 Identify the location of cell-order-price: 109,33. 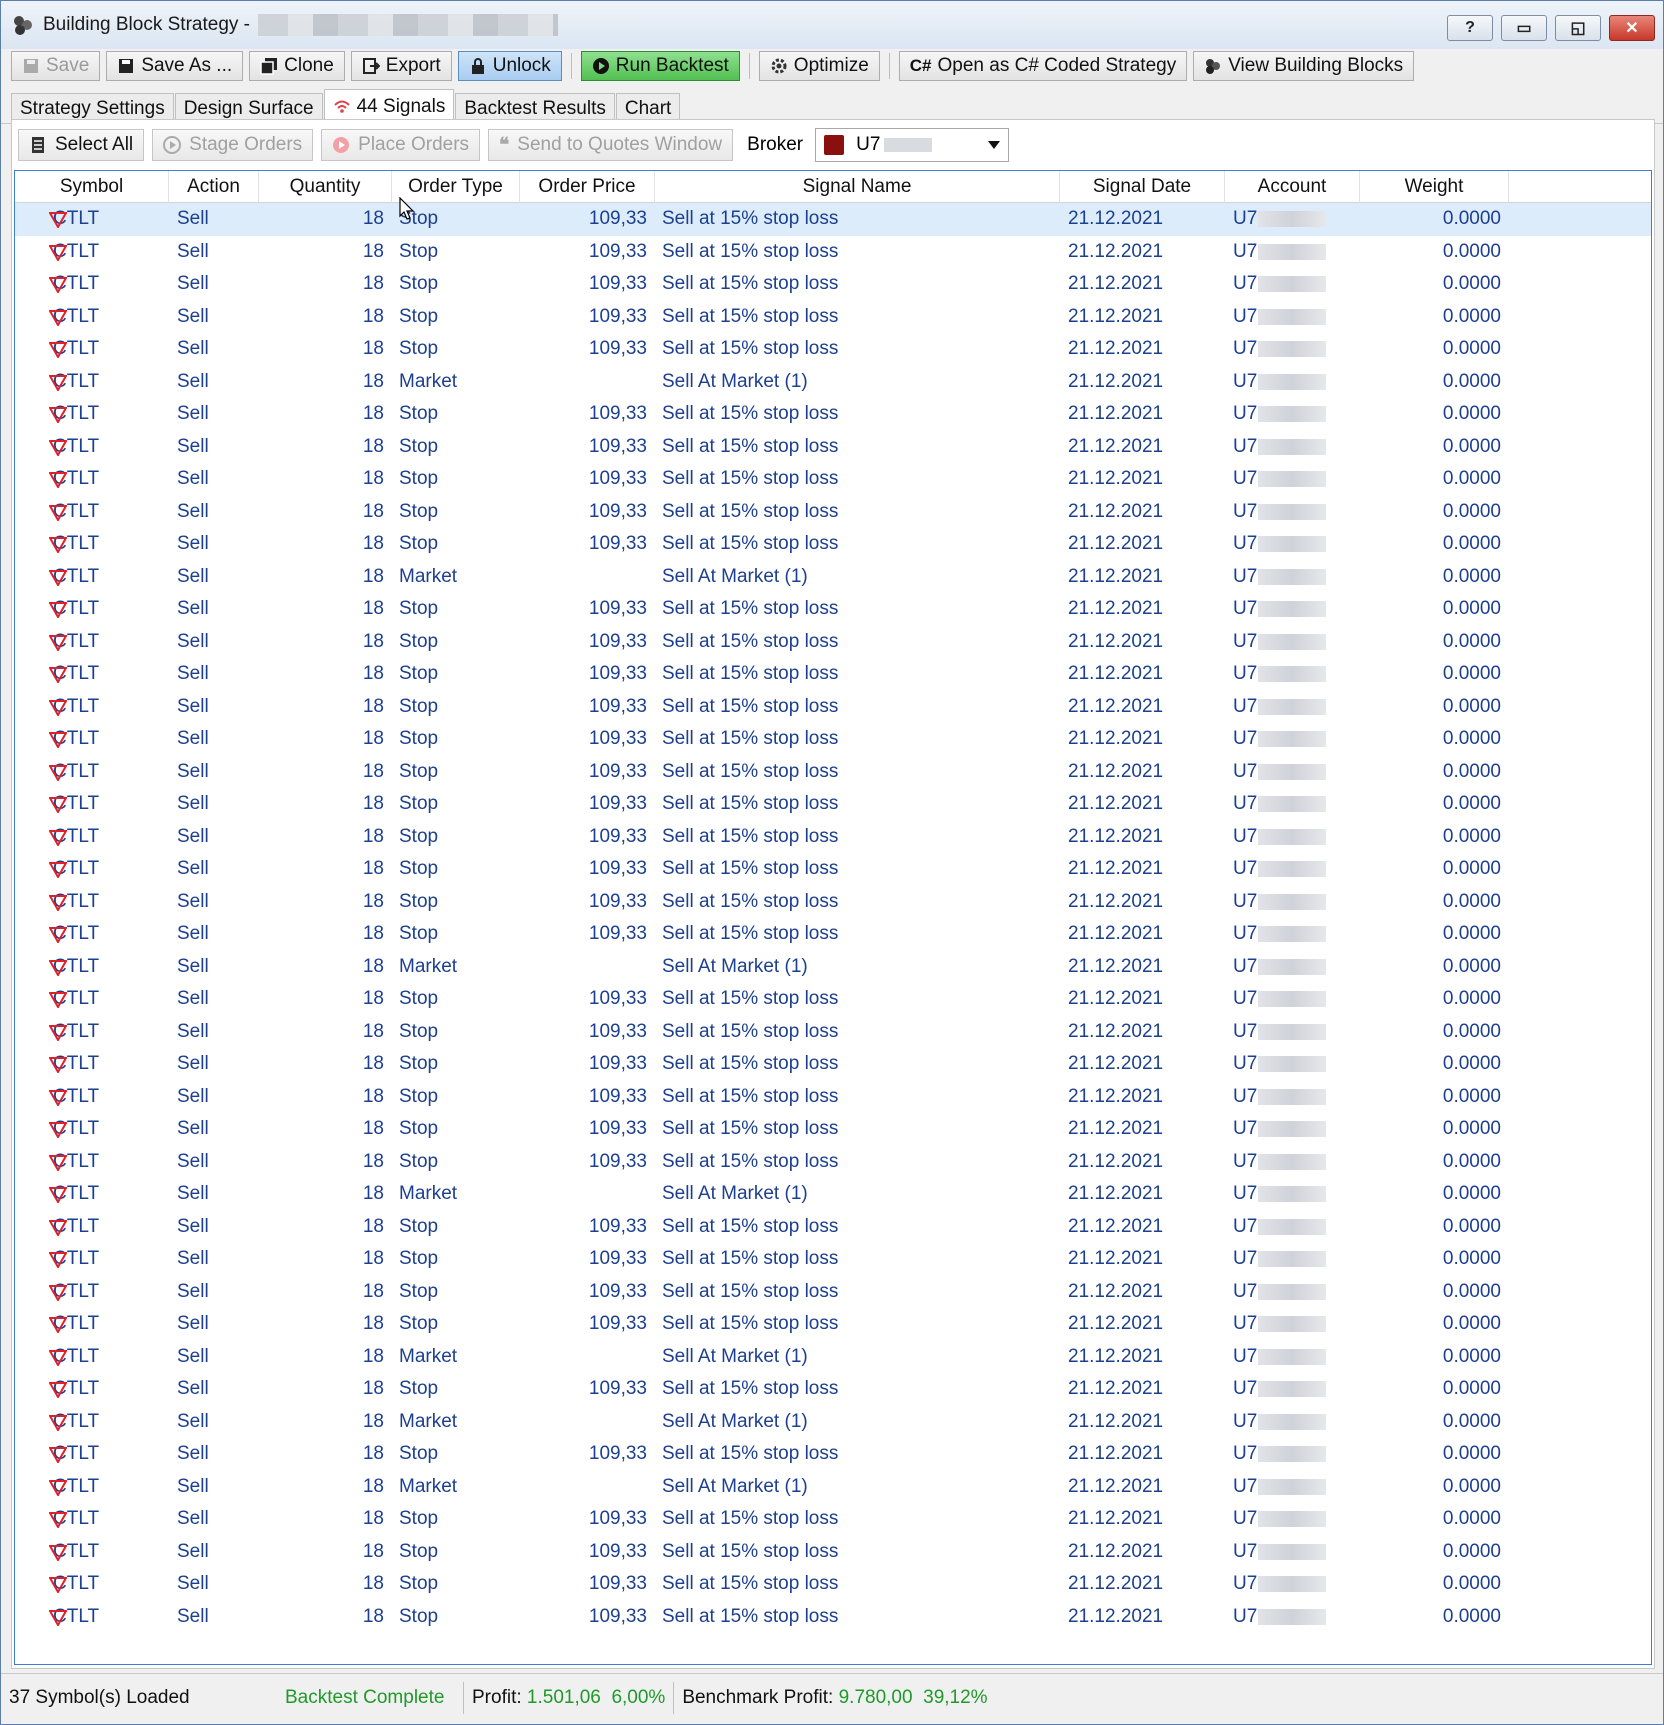
(617, 771).